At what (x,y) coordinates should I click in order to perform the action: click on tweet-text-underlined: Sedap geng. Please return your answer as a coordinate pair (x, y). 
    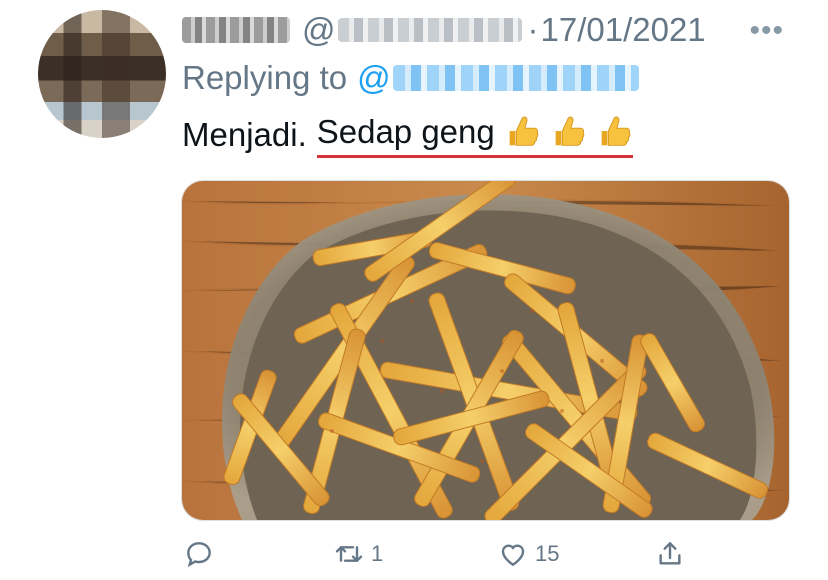
    Looking at the image, I should click on (474, 135).